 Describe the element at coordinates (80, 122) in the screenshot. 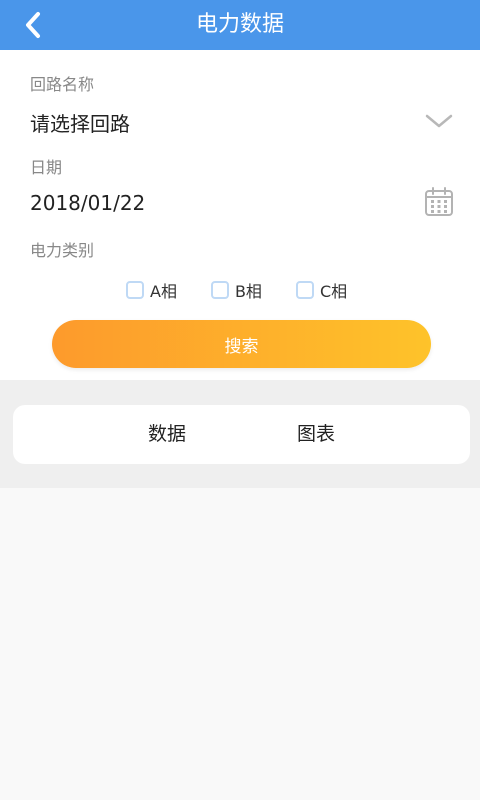

I see `loop-select: 请选择回路` at that location.